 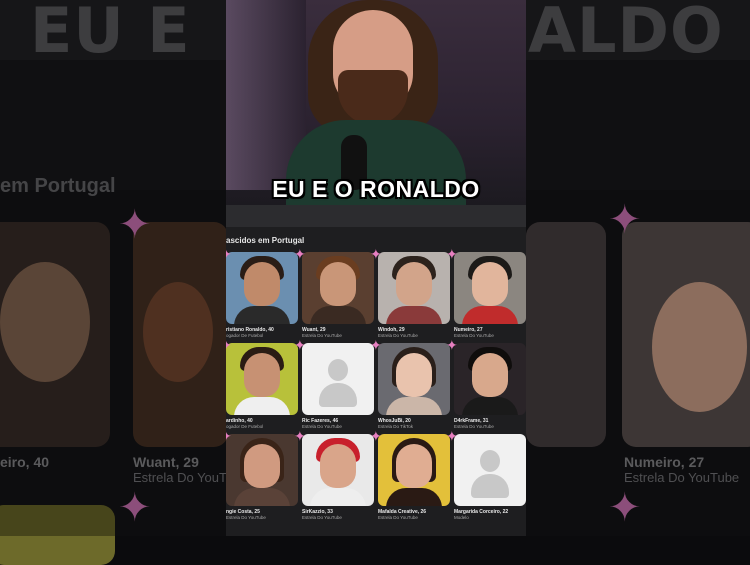 I want to click on person-card: Margarida Corceiro, 22 Modelo, so click(x=490, y=477).